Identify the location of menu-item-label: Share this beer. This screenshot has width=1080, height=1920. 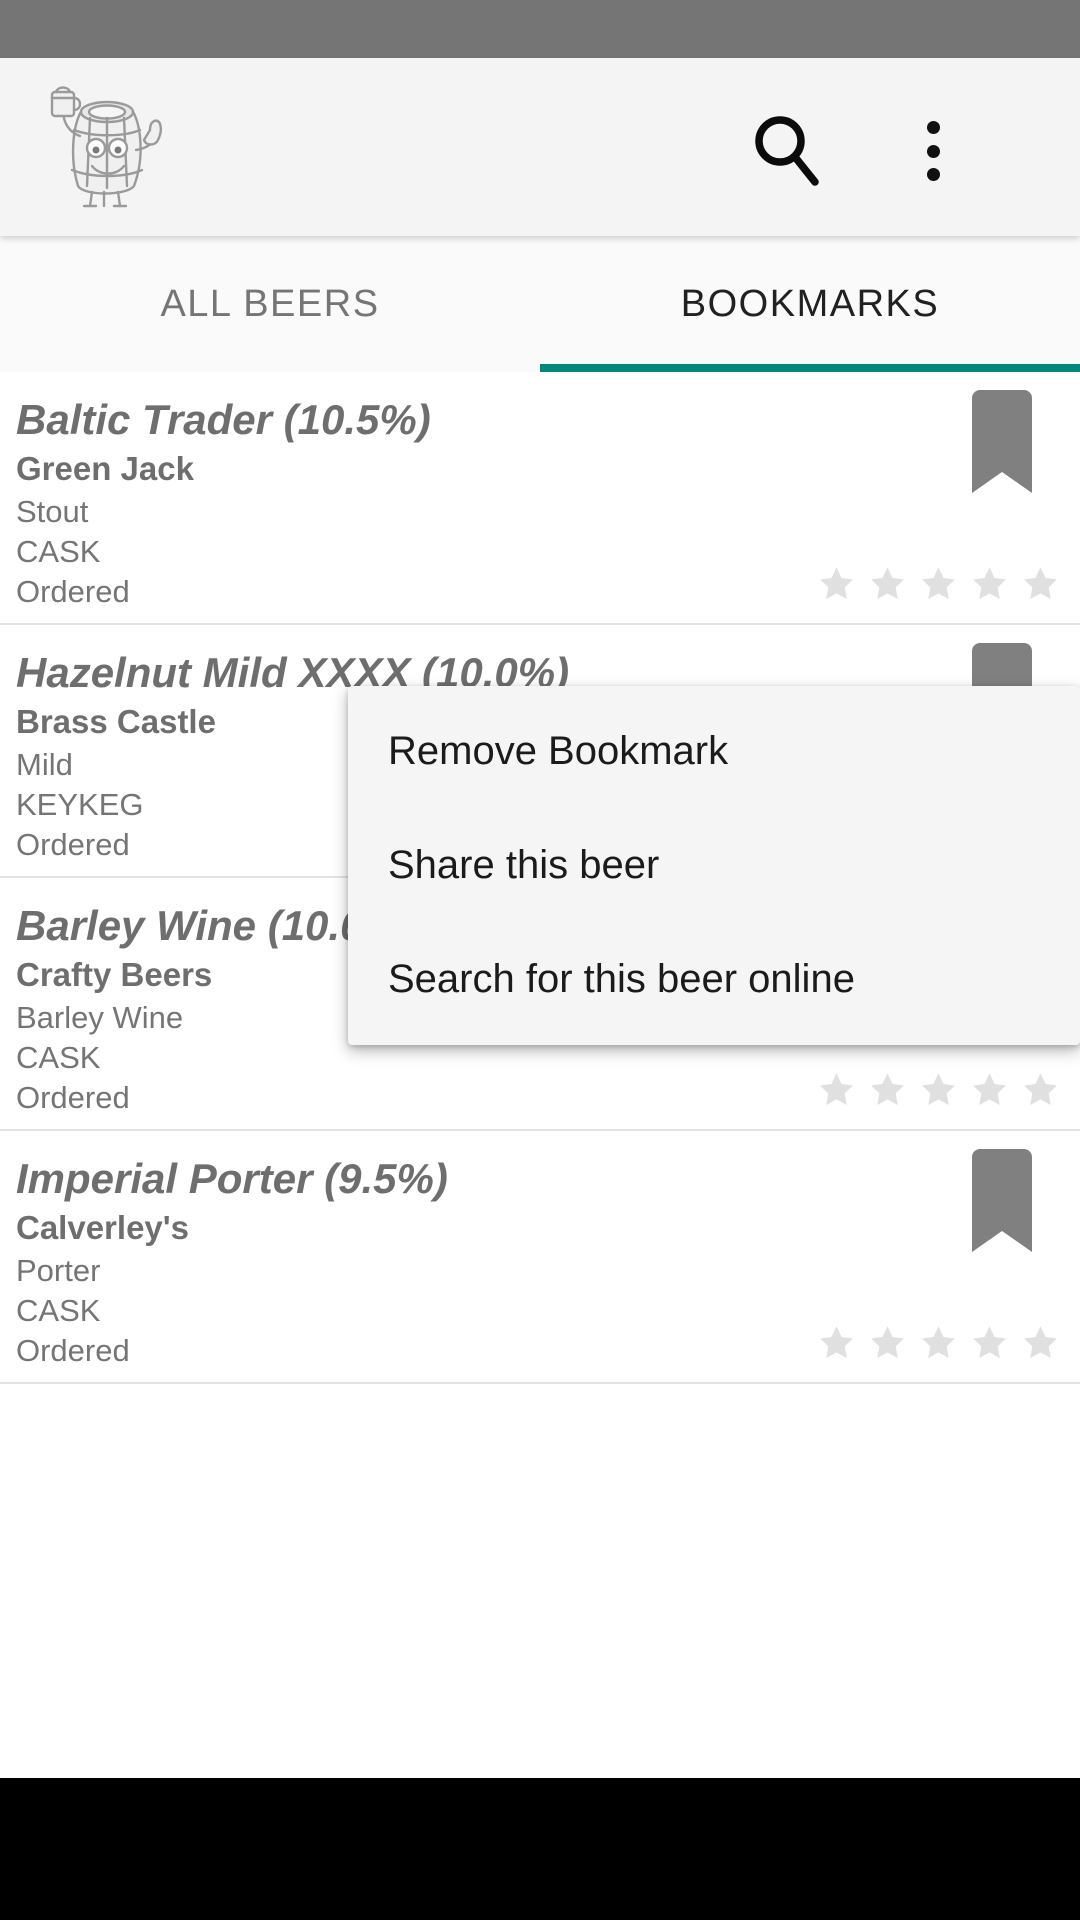
(524, 864).